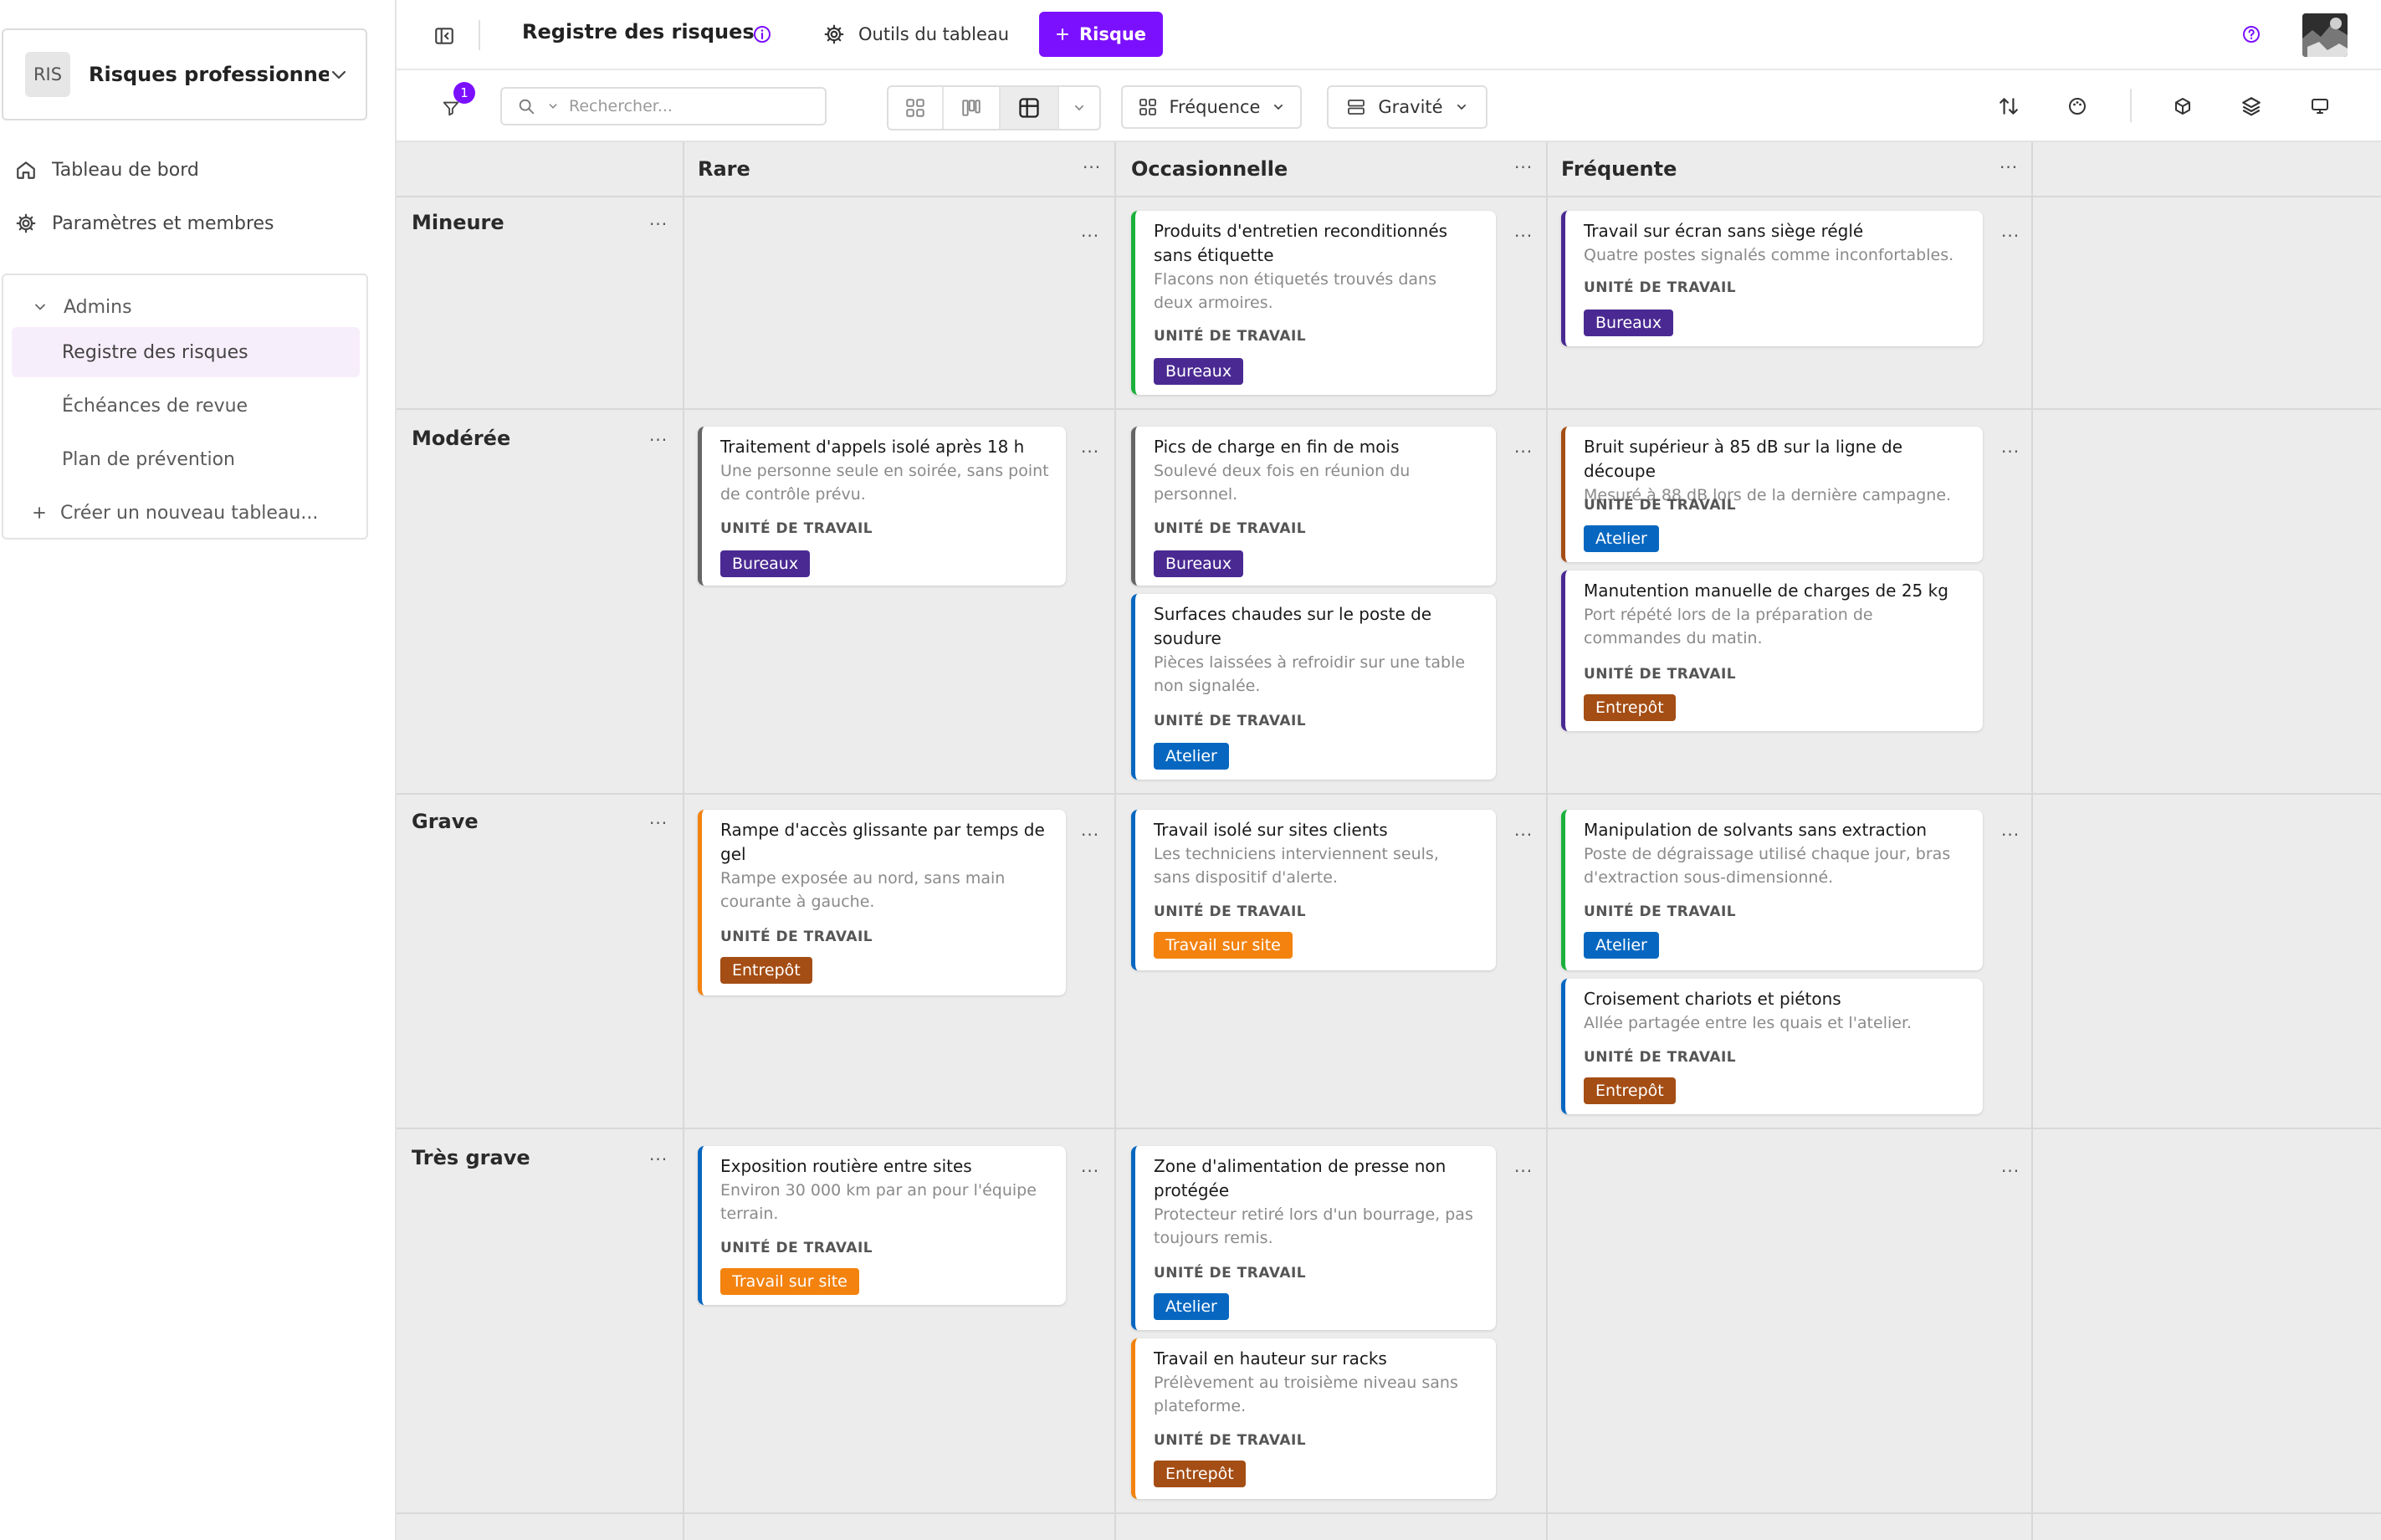 Image resolution: width=2381 pixels, height=1540 pixels. What do you see at coordinates (846, 1166) in the screenshot?
I see `risk-title: Exposition routière entre sites` at bounding box center [846, 1166].